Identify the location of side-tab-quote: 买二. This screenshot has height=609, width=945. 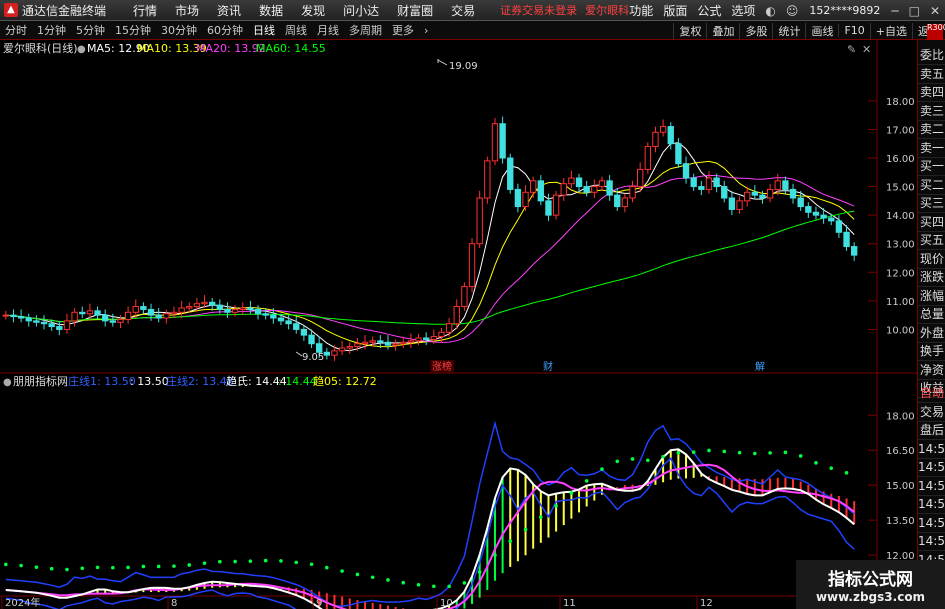
(931, 185).